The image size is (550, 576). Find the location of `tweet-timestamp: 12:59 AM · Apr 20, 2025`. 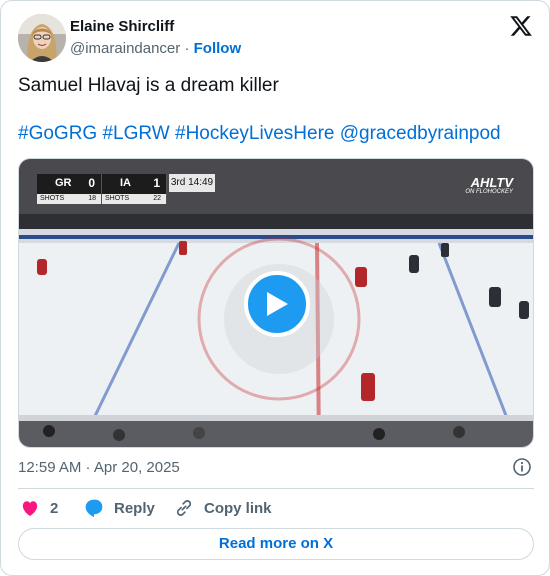

tweet-timestamp: 12:59 AM · Apr 20, 2025 is located at coordinates (99, 467).